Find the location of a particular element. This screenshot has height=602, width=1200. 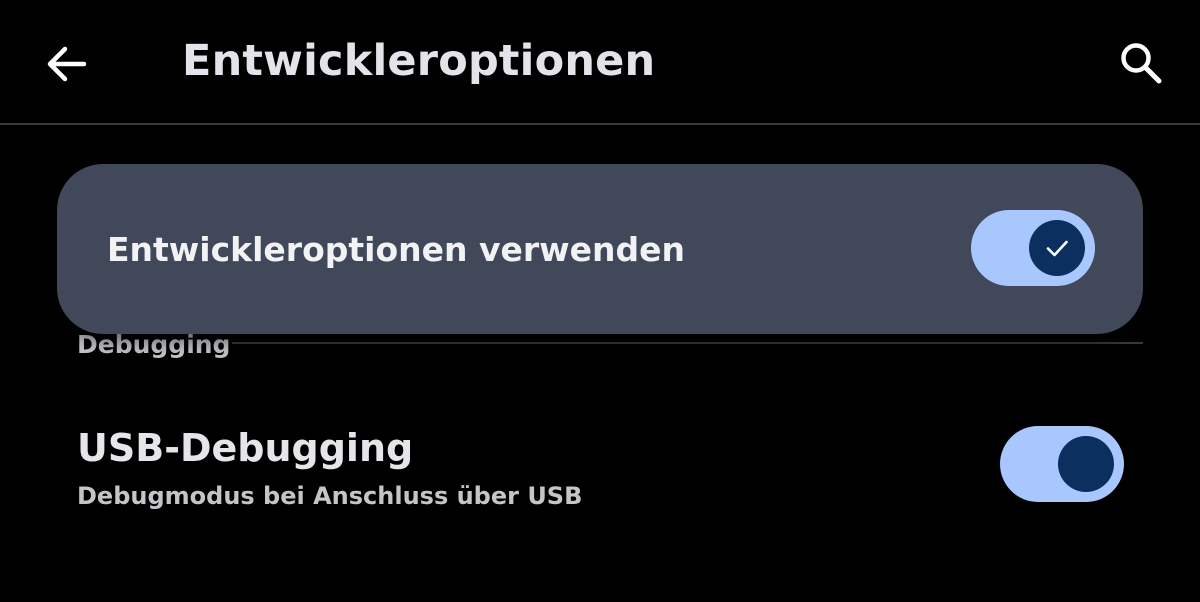

main-switch-thumb is located at coordinates (1057, 248).